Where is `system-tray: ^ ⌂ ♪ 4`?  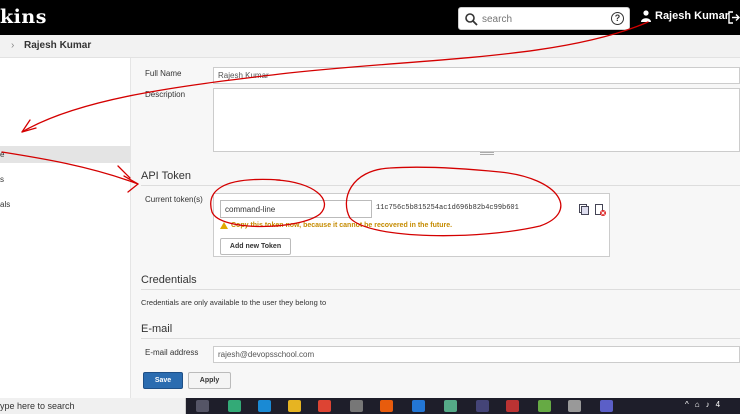
system-tray: ^ ⌂ ♪ 4 is located at coordinates (702, 404).